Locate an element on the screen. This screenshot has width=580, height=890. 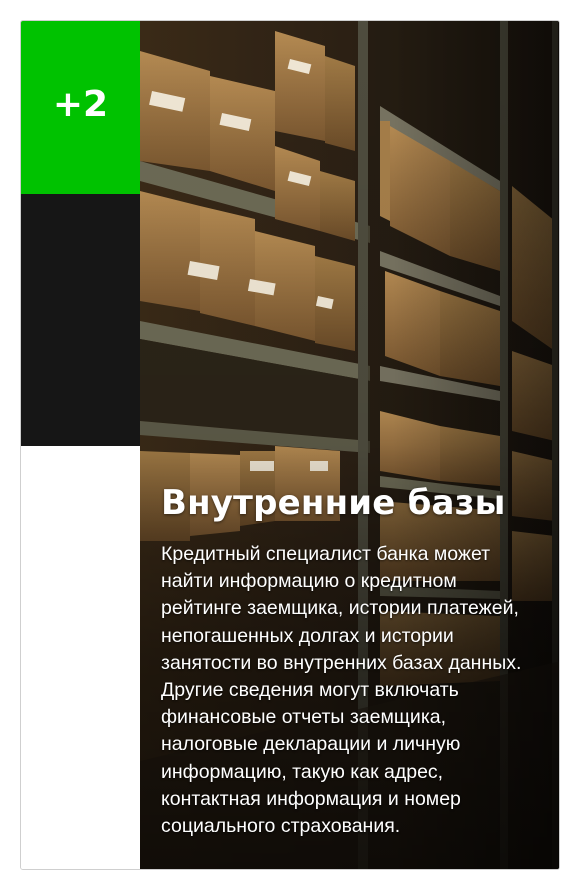
card-title: Внутренние базы is located at coordinates (333, 503).